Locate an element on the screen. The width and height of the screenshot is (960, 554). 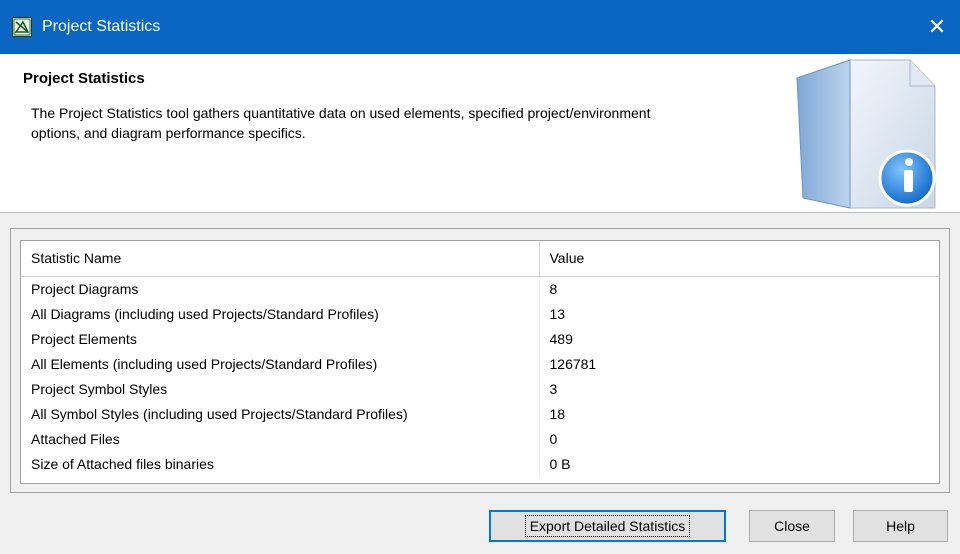
statistic-value: 126781 is located at coordinates (573, 363).